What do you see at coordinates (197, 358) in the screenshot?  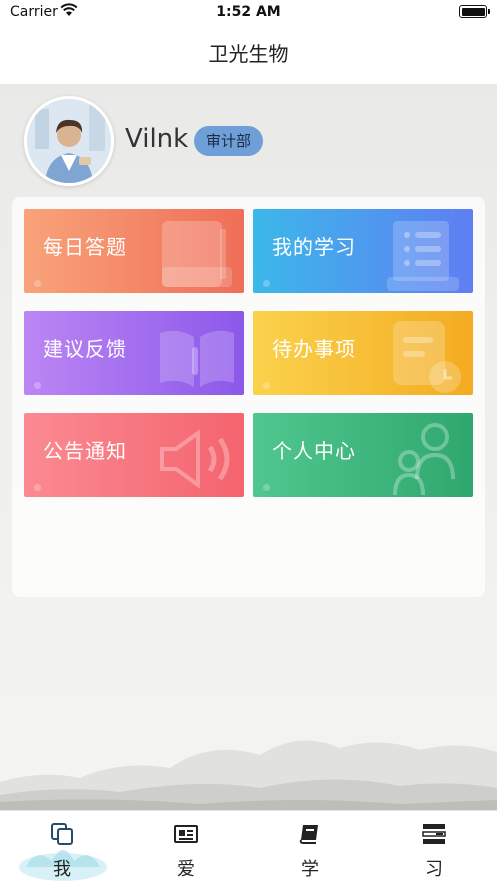 I see `open-book-icon` at bounding box center [197, 358].